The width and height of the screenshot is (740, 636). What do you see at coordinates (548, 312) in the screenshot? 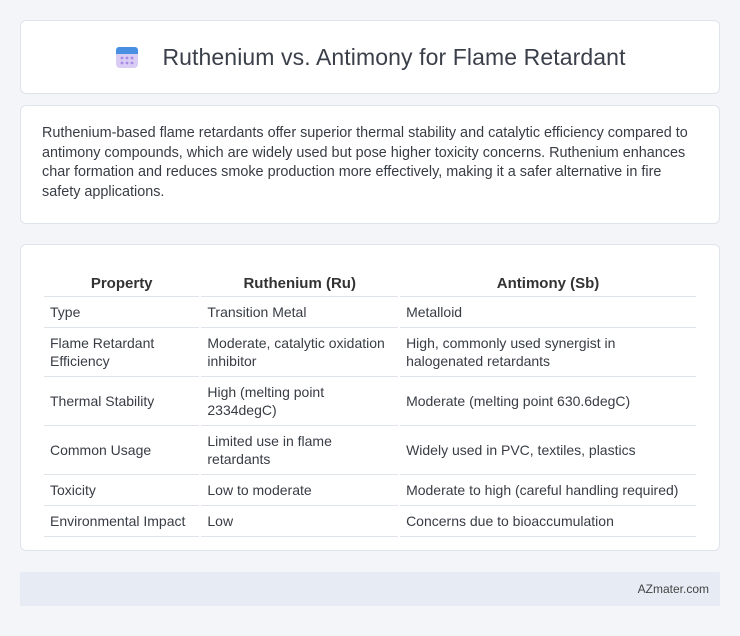
I see `cell-antimony: Metalloid` at bounding box center [548, 312].